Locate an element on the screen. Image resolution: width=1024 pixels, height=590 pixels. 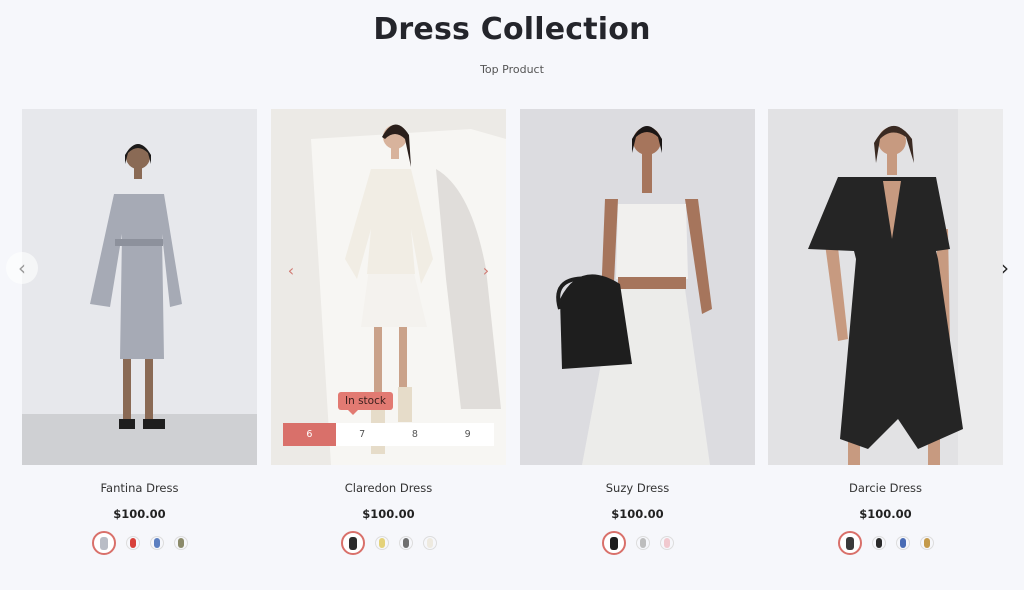
image-prev-button: ‹ is located at coordinates (291, 271).